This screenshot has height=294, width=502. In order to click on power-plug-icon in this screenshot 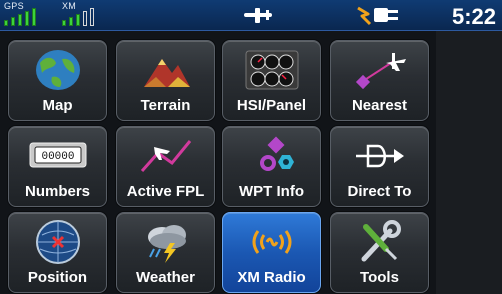, I will do `click(377, 16)`.